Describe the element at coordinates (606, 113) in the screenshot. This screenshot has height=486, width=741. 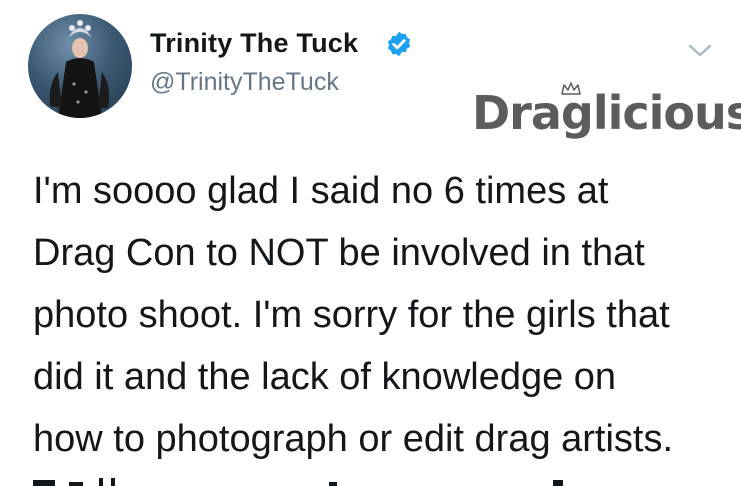
I see `watermark-text: Draglicious` at that location.